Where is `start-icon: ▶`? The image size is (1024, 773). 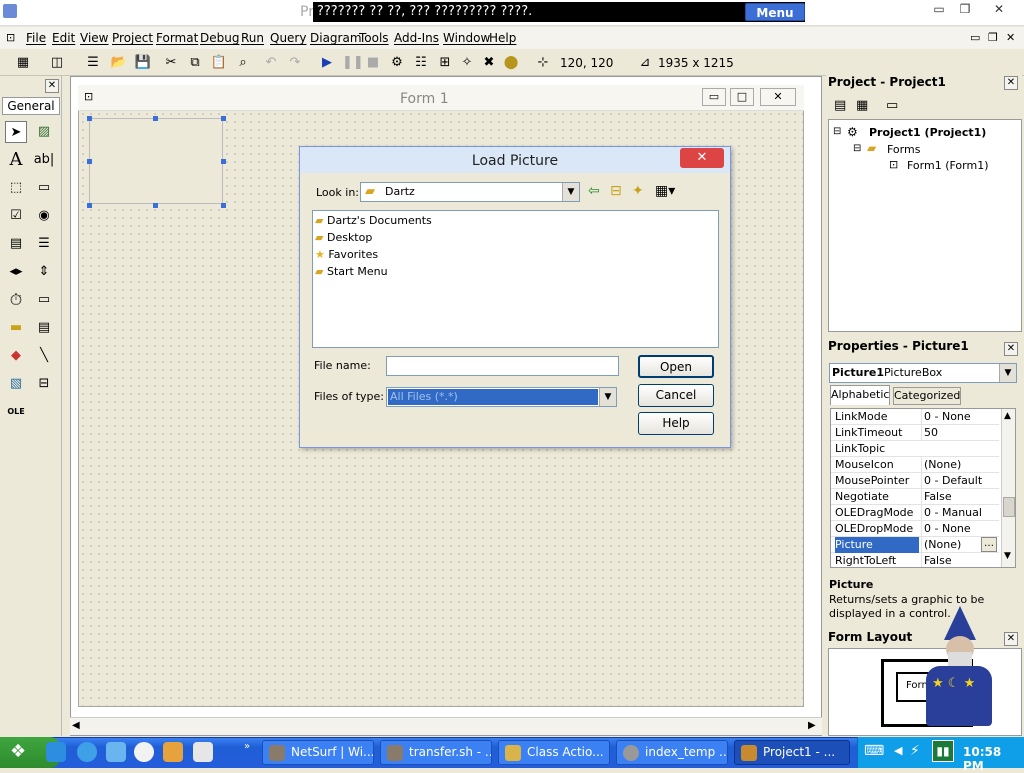 start-icon: ▶ is located at coordinates (327, 63).